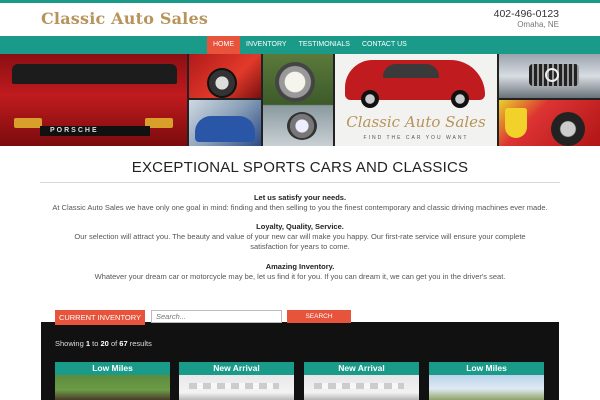 This screenshot has width=600, height=400. I want to click on banner-brand-panel: Classic Auto Sales FIND THE CAR YOU WANT, so click(416, 100).